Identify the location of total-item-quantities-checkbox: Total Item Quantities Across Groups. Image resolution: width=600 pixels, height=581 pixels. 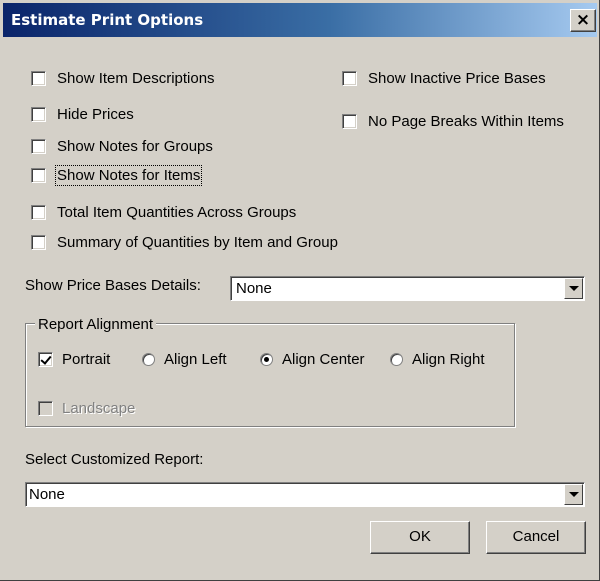
(163, 212).